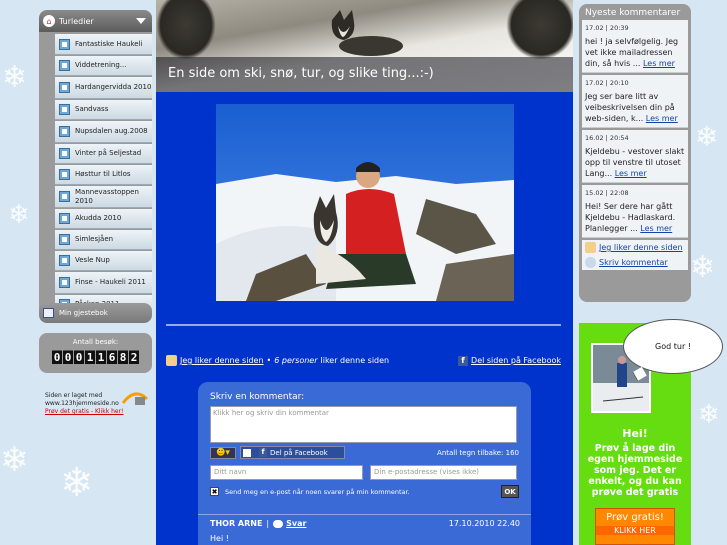 The width and height of the screenshot is (727, 545). What do you see at coordinates (95, 313) in the screenshot?
I see `guestbook-link: Min gjestebok` at bounding box center [95, 313].